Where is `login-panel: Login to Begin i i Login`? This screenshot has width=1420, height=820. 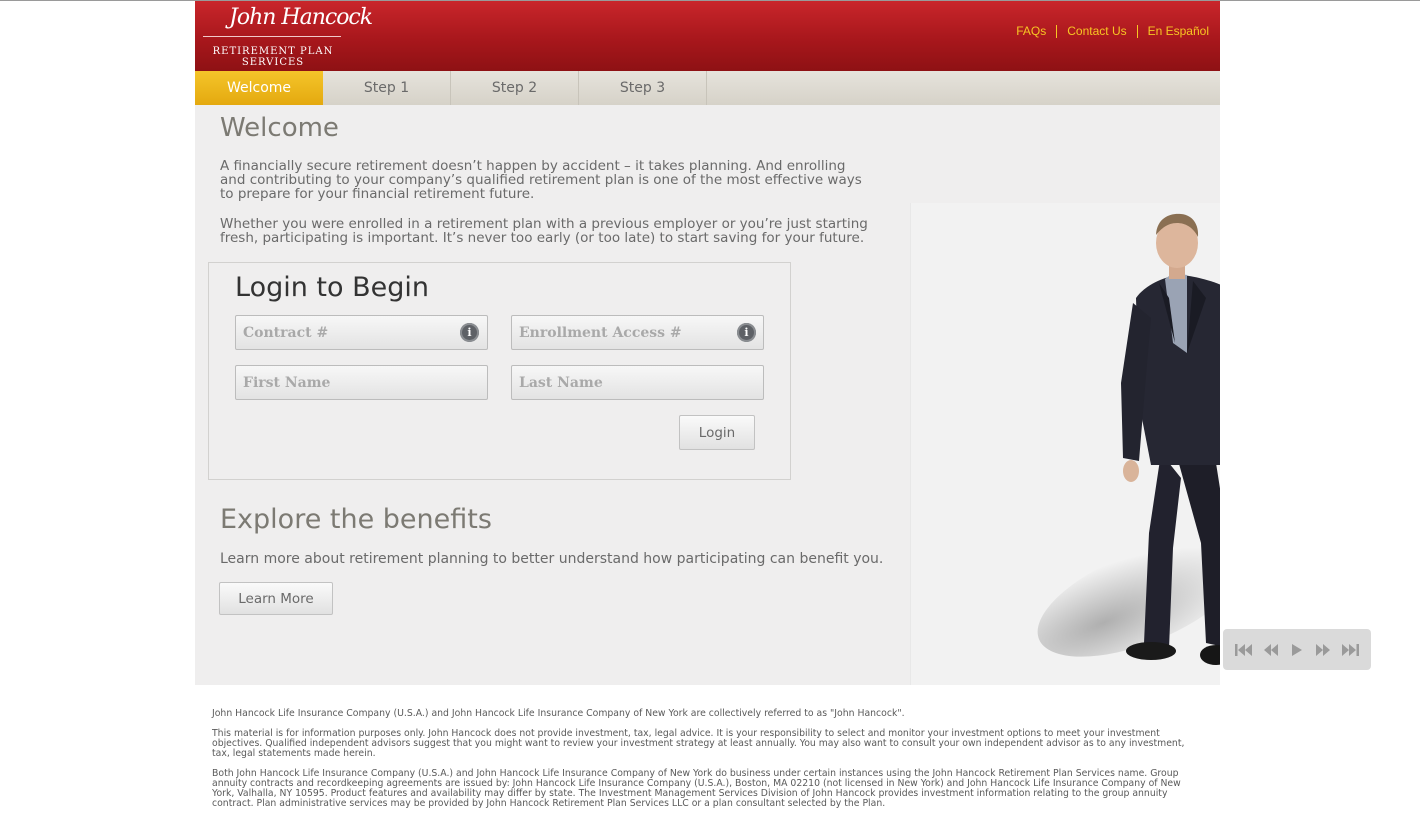 login-panel: Login to Begin i i Login is located at coordinates (499, 371).